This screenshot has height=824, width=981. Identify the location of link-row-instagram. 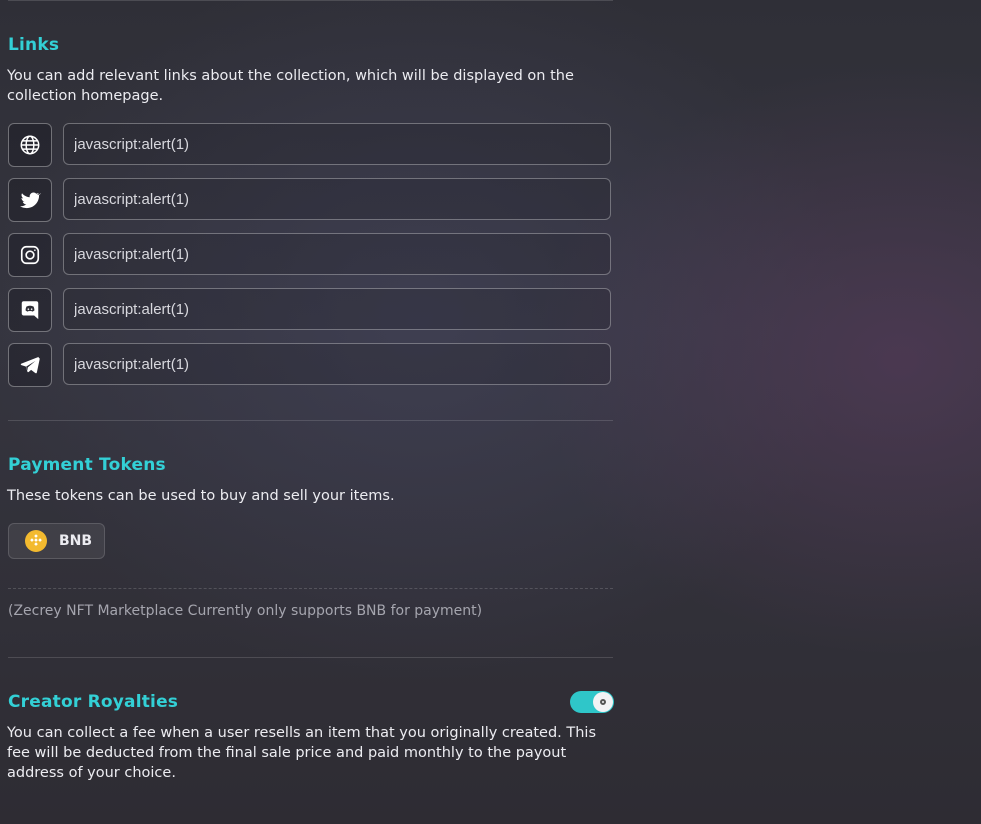
(310, 255).